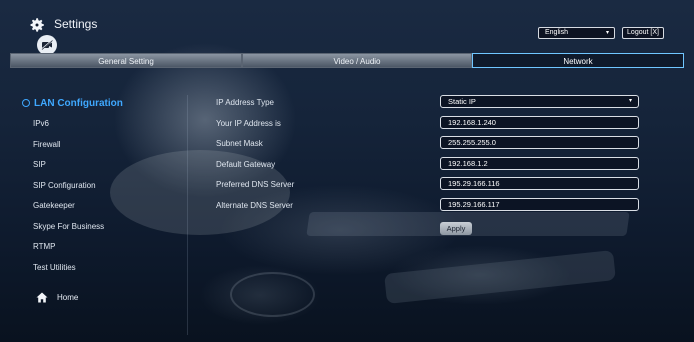 The width and height of the screenshot is (694, 342). I want to click on sidebar-item-gatekeeper: Gatekeeper, so click(102, 206).